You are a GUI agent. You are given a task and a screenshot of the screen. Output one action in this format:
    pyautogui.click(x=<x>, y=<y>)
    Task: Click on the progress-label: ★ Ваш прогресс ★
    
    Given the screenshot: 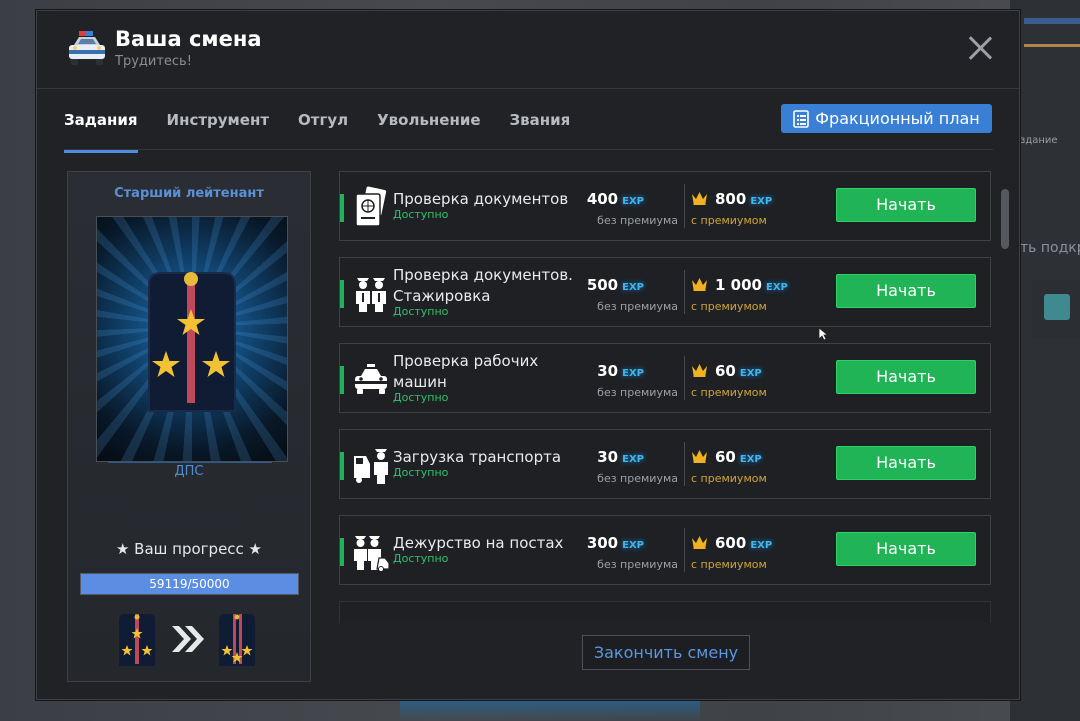 What is the action you would take?
    pyautogui.click(x=189, y=549)
    